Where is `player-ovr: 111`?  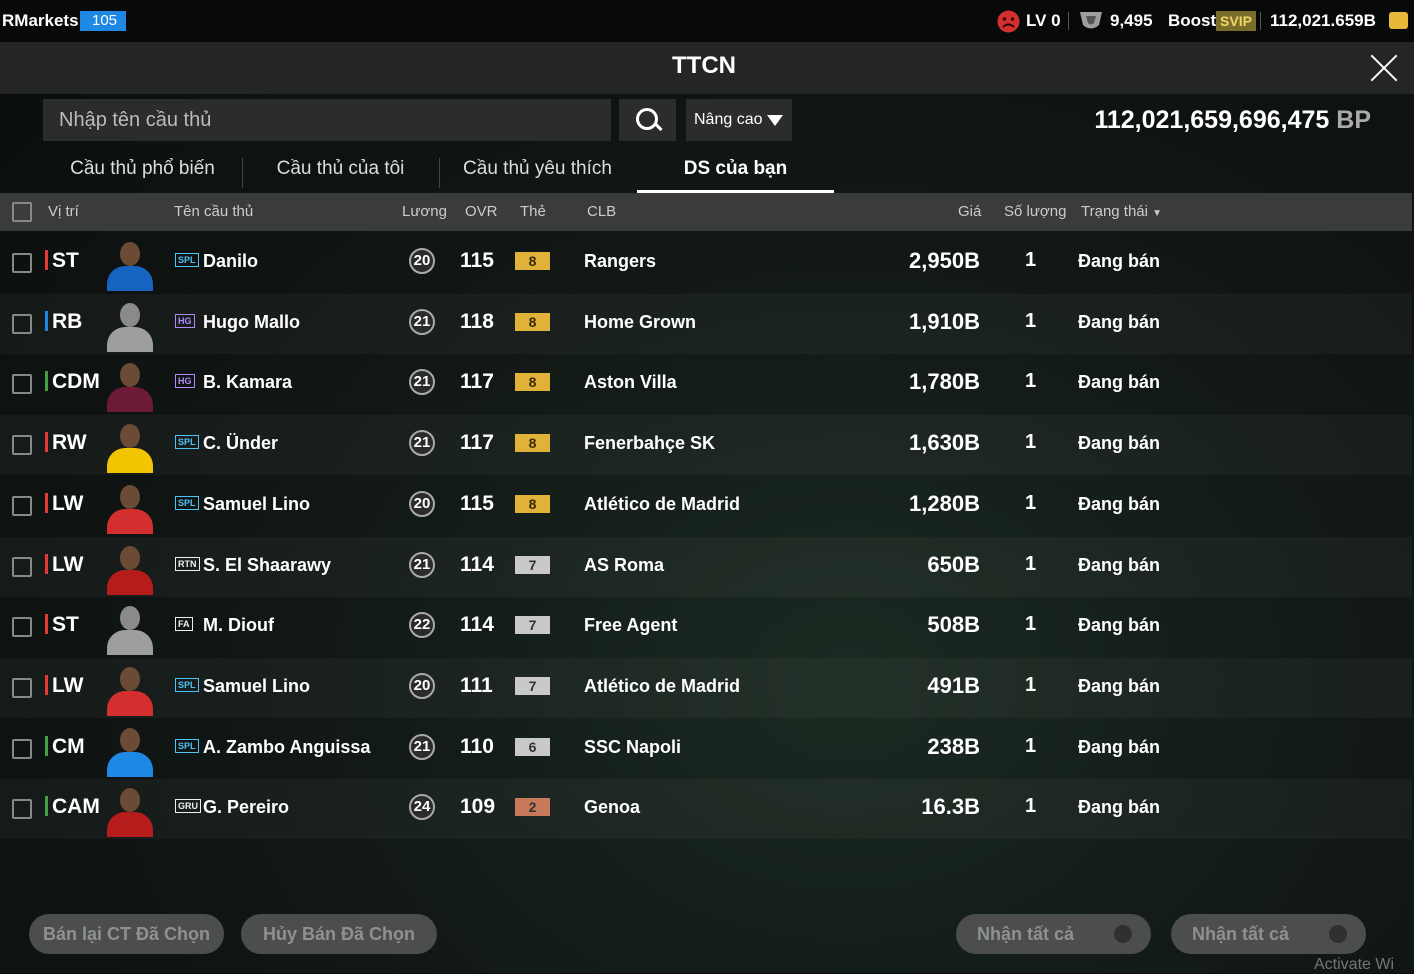 player-ovr: 111 is located at coordinates (476, 685).